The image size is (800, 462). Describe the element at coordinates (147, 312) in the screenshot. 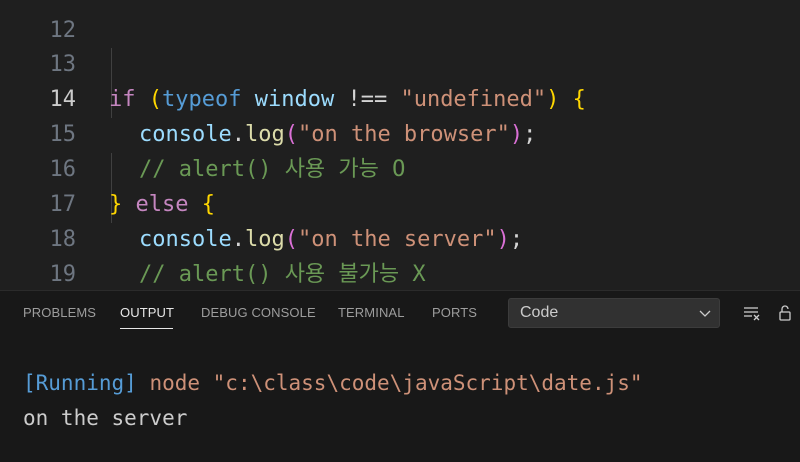

I see `tab-output: OUTPUT` at that location.